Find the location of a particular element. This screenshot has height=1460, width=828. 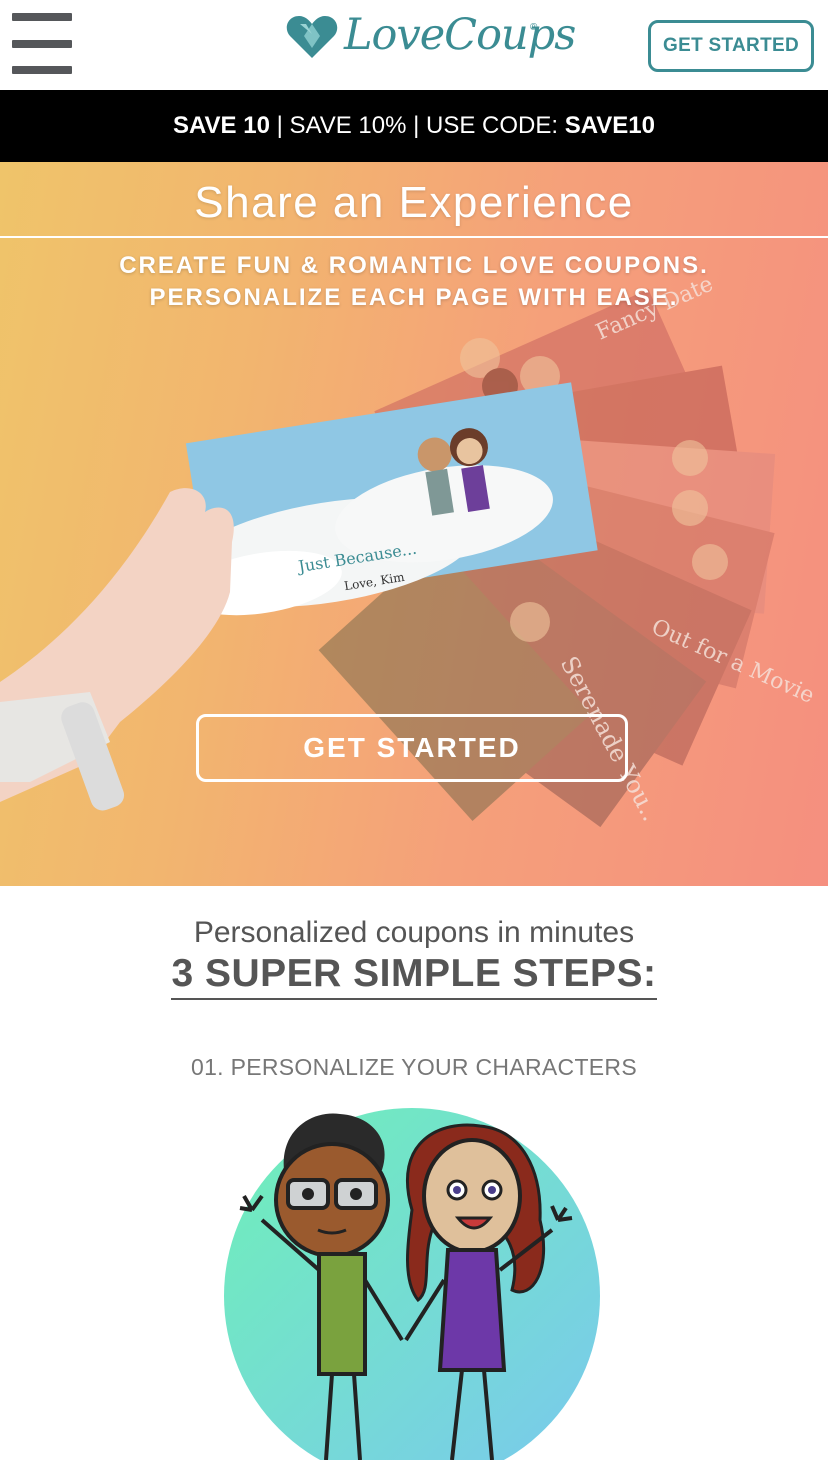

steps-tagline: Personalized coupons in minutes is located at coordinates (414, 932).